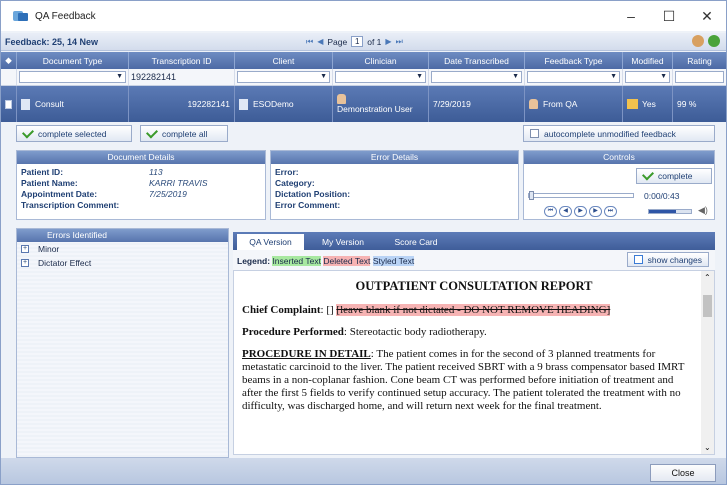 The height and width of the screenshot is (485, 727). Describe the element at coordinates (287, 172) in the screenshot. I see `error-label: Error:` at that location.